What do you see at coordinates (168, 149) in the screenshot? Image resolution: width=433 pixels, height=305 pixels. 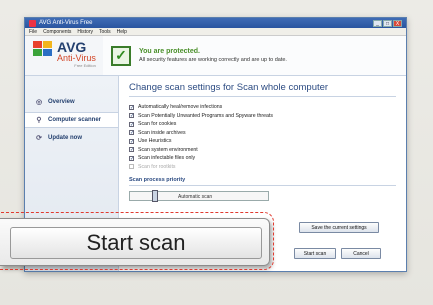 I see `option-label: Scan system environment` at bounding box center [168, 149].